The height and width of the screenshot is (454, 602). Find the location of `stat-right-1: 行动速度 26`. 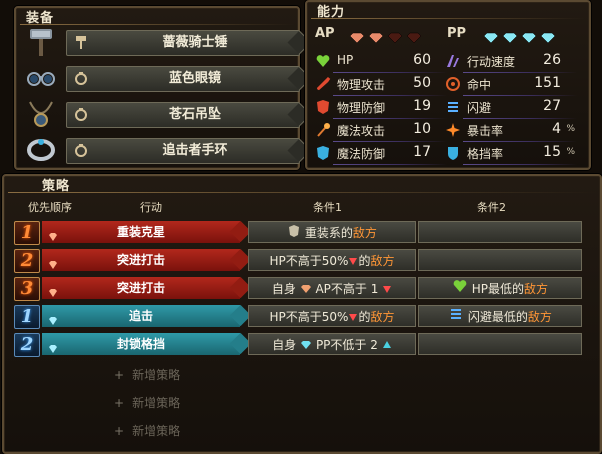

stat-right-1: 行动速度 26 is located at coordinates (511, 62).